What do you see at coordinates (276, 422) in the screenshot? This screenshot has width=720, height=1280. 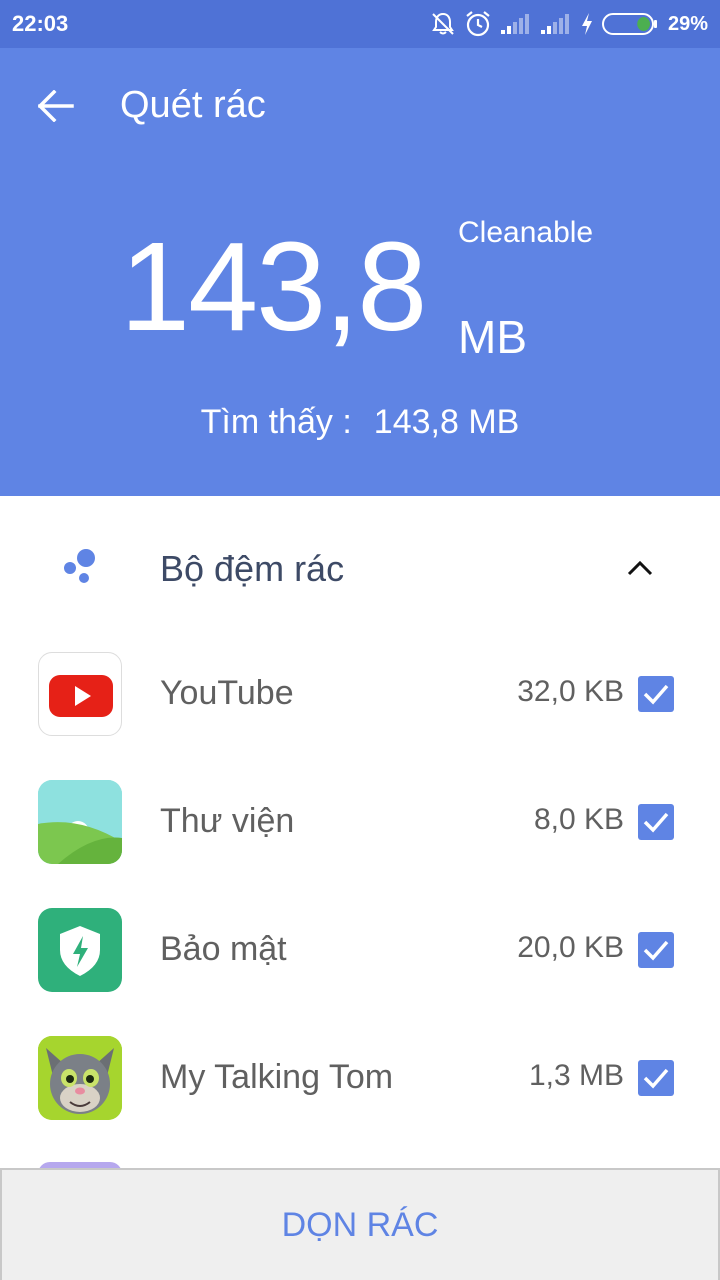 I see `found-label: Tìm thấy :` at bounding box center [276, 422].